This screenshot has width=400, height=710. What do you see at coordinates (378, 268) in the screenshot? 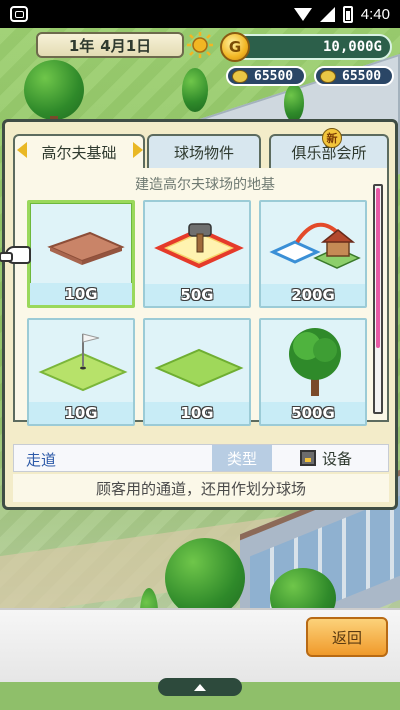
I see `scrollbar-thumb` at bounding box center [378, 268].